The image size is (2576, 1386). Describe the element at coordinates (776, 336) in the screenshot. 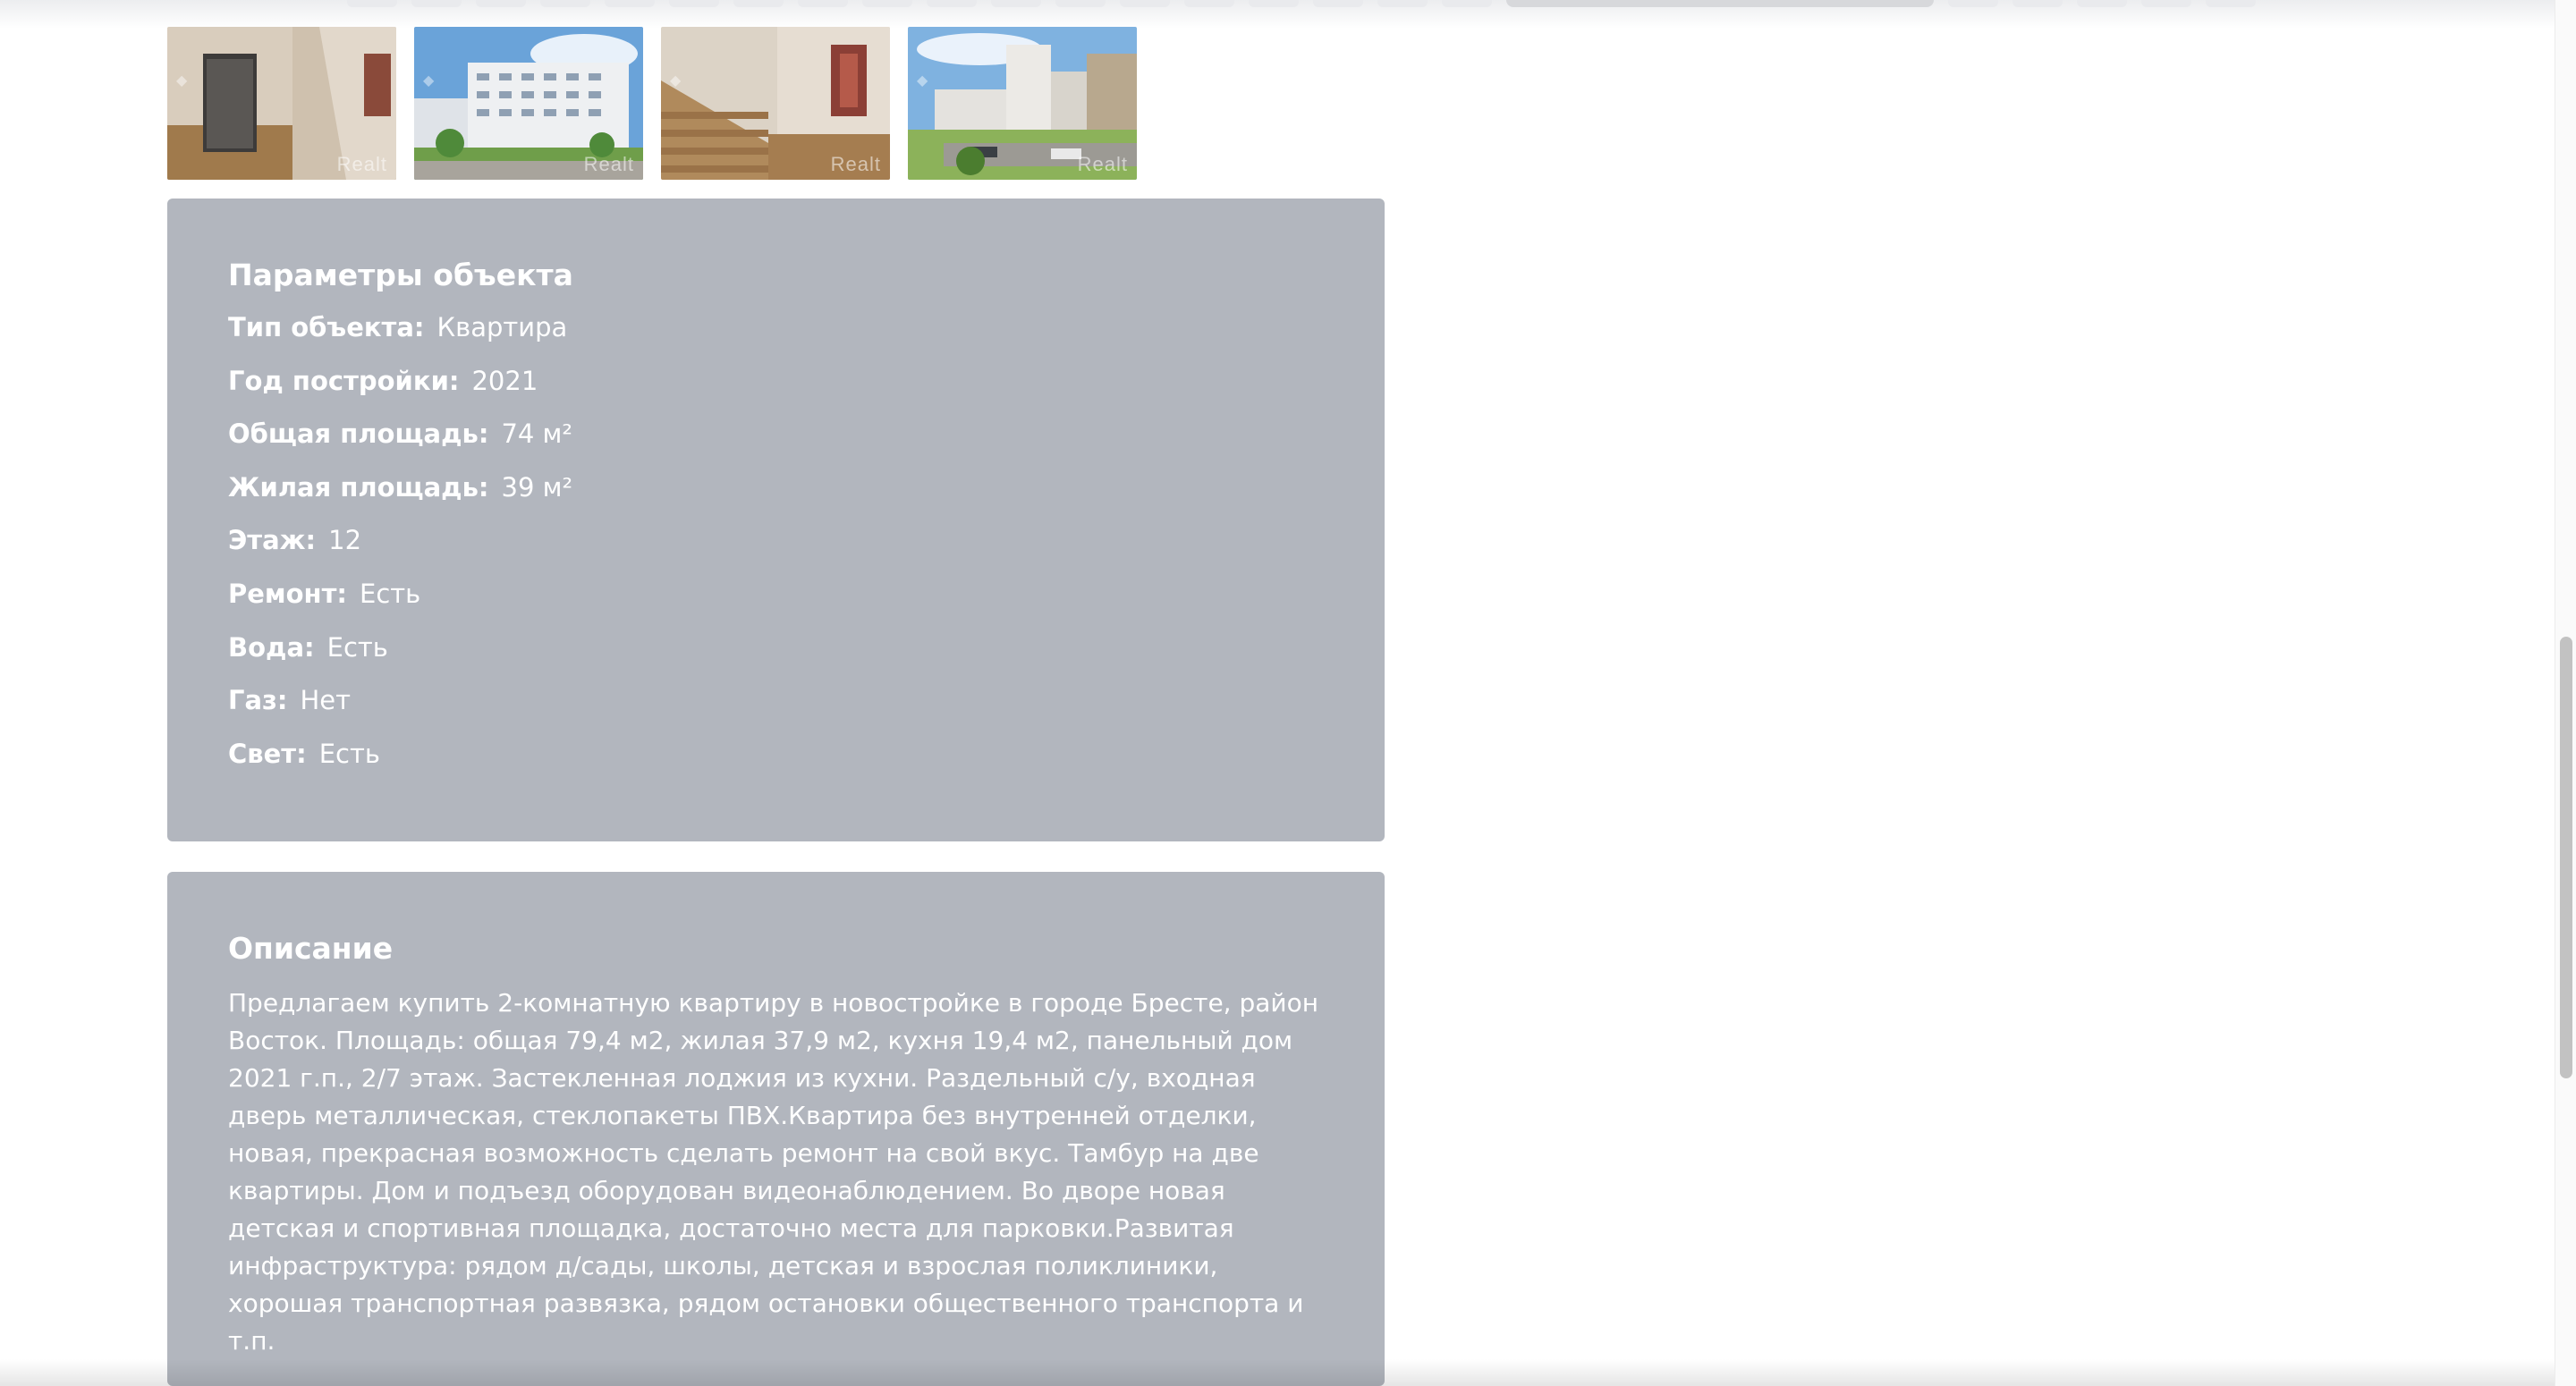

I see `param-row: Тип объекта: Квартира` at that location.